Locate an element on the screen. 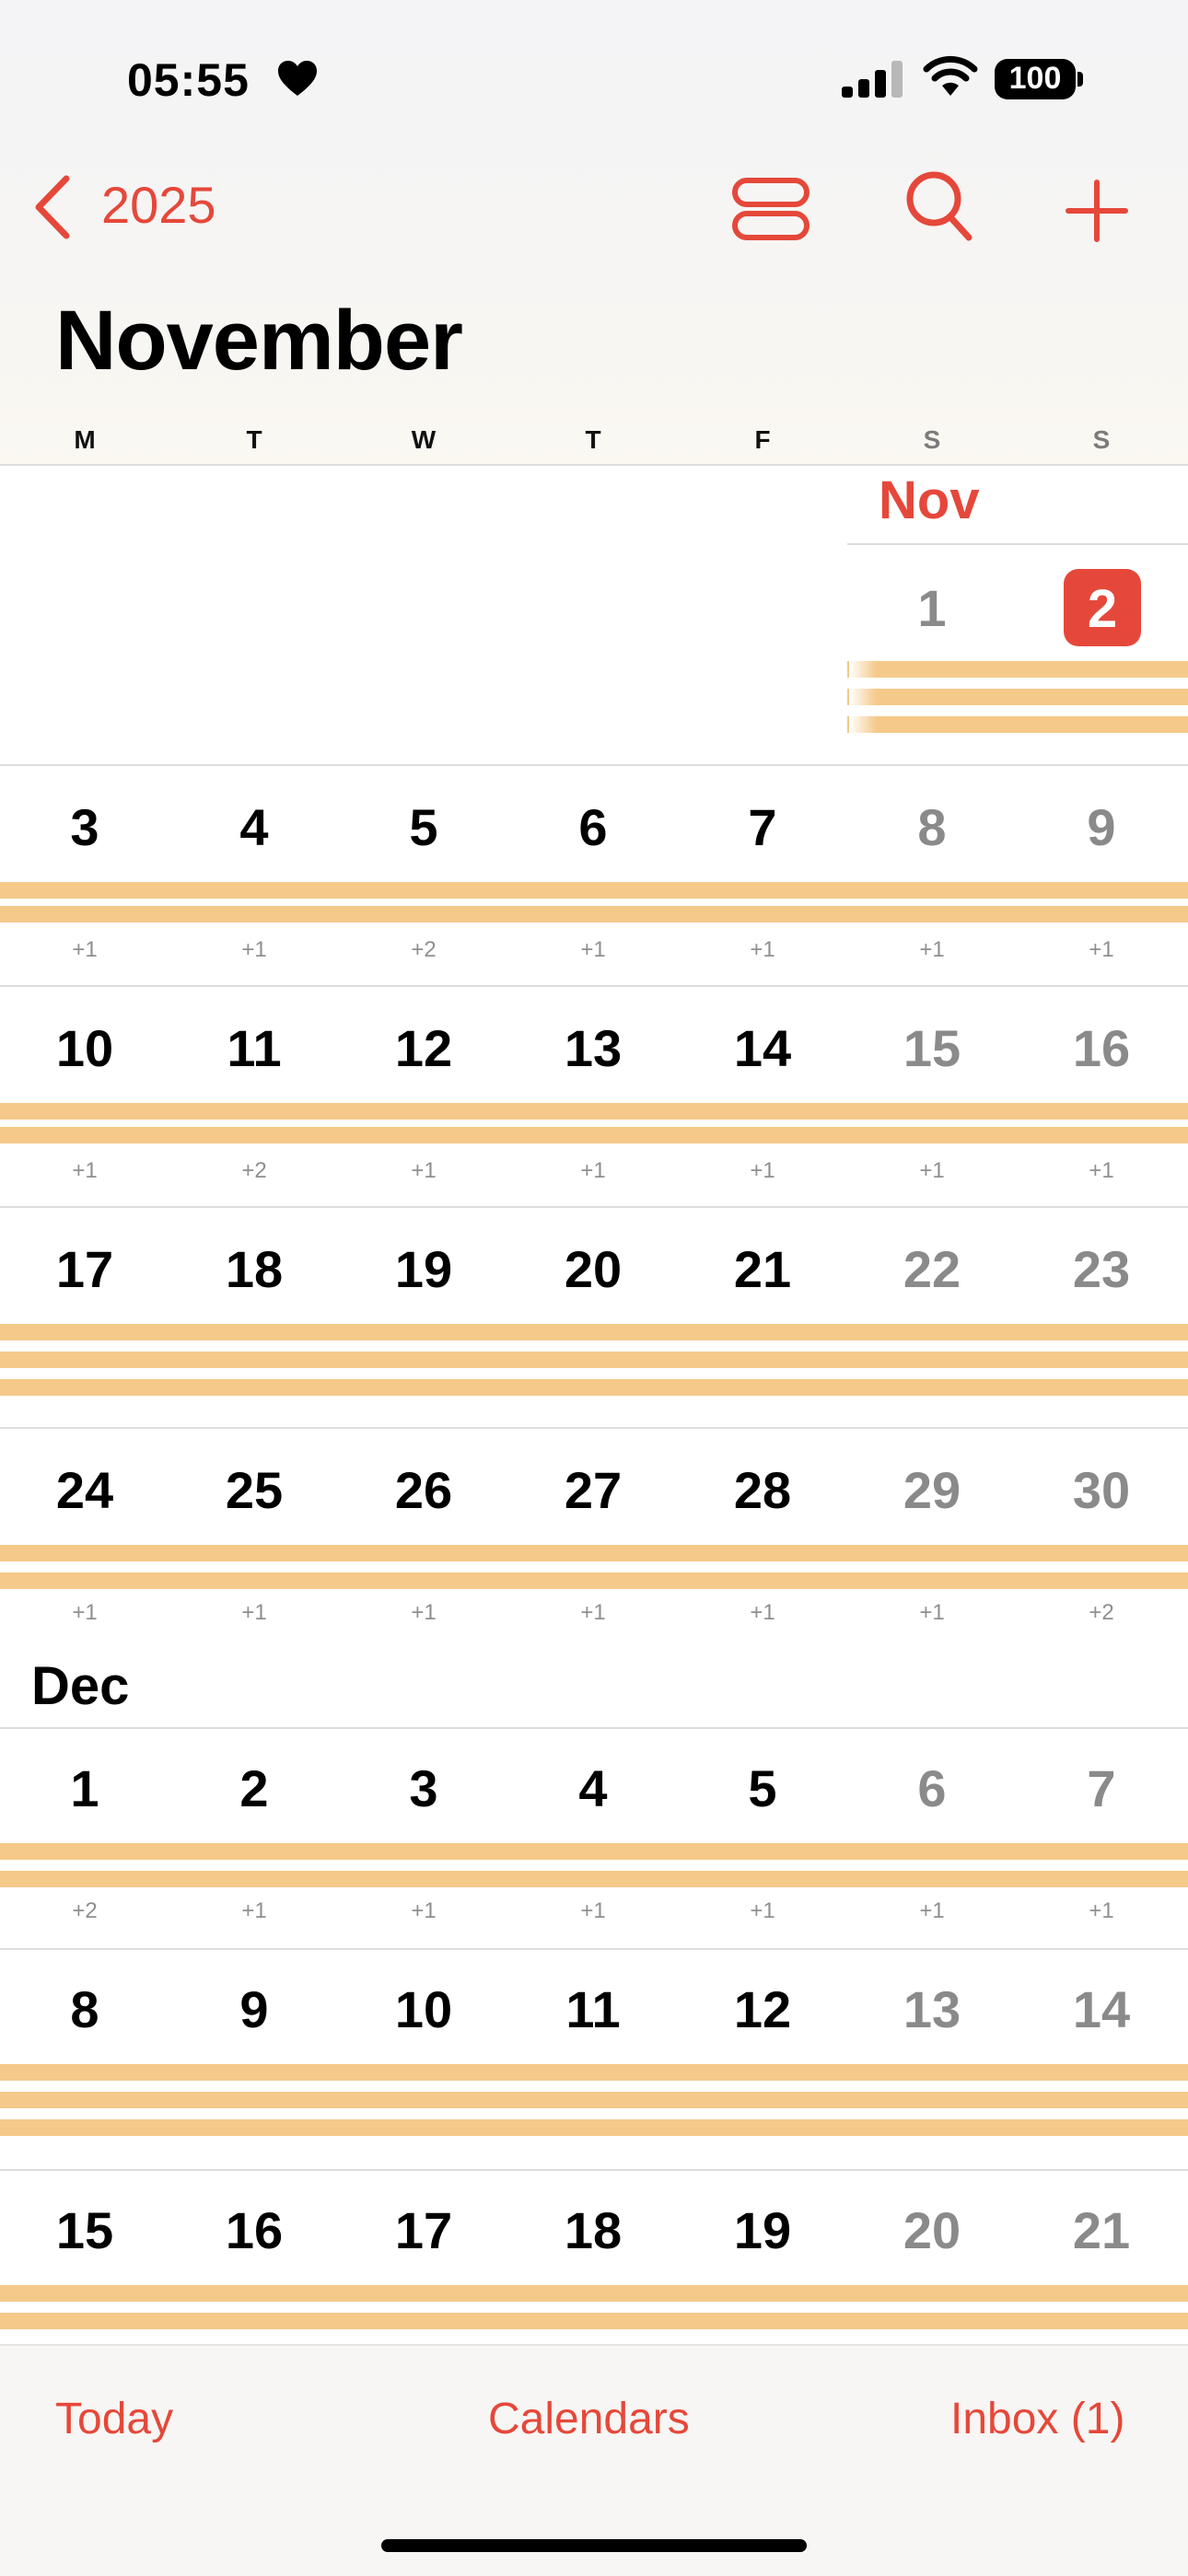  day-cell: 26 is located at coordinates (423, 1490).